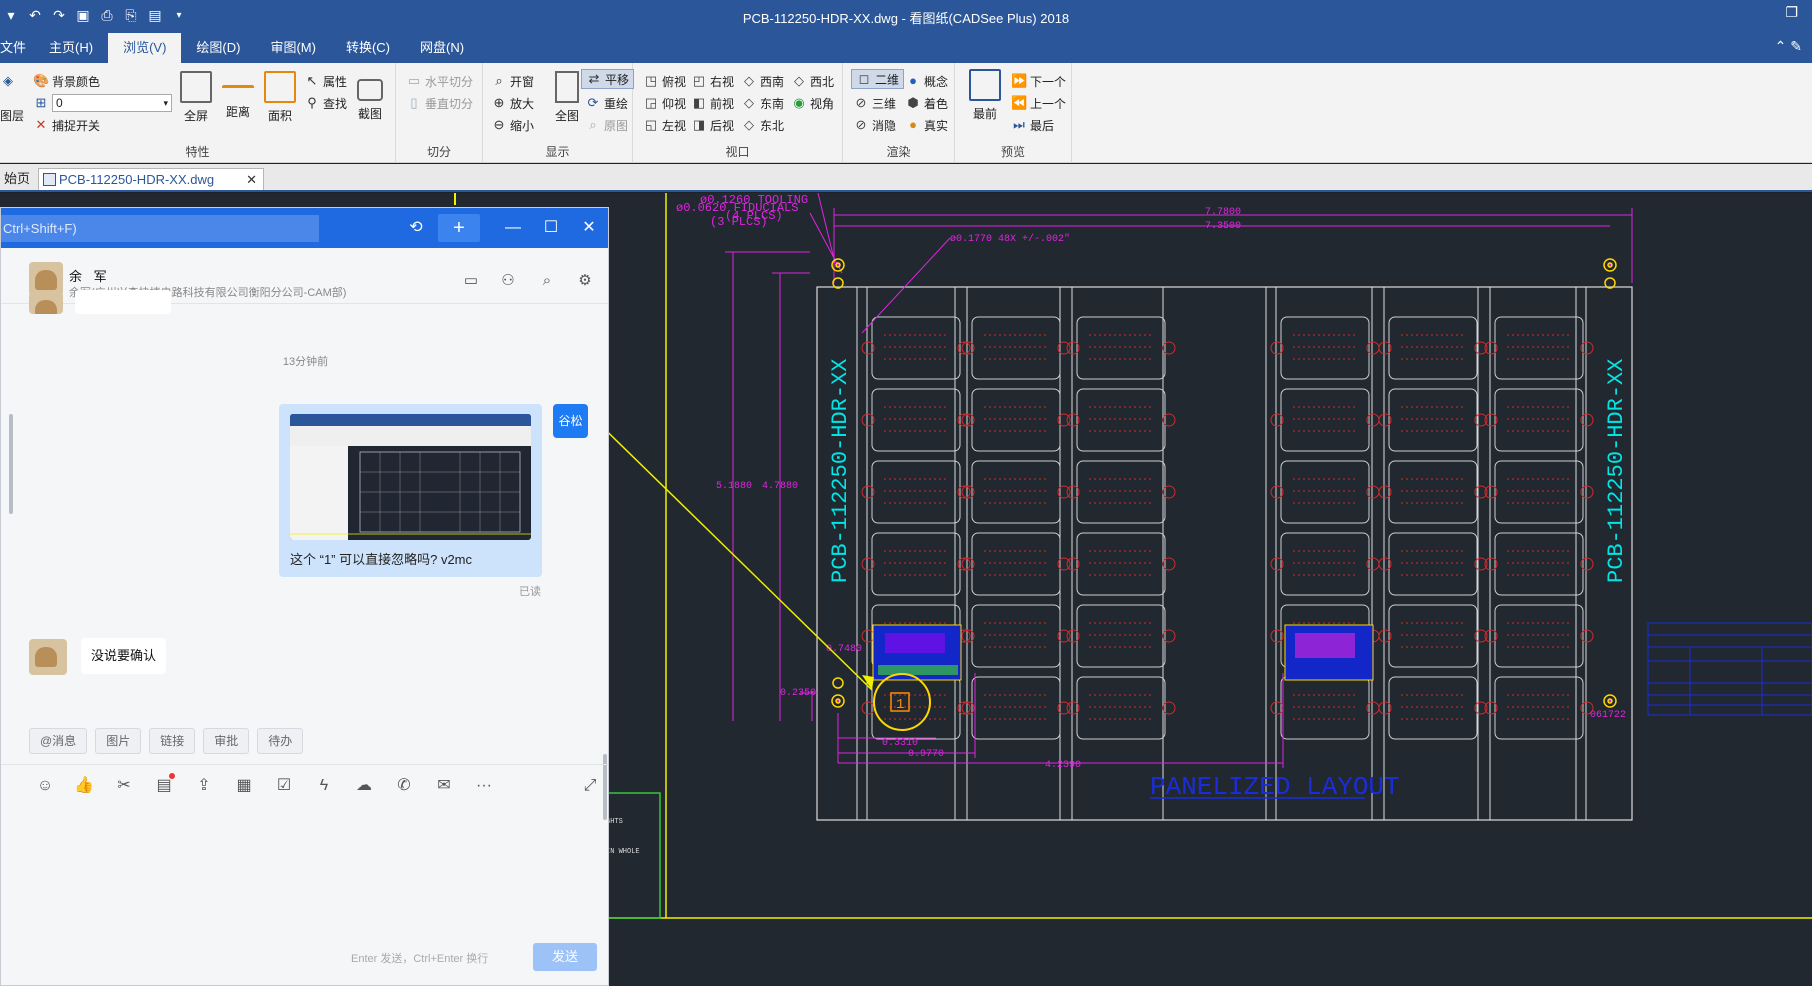  What do you see at coordinates (471, 281) in the screenshot?
I see `folder-icon: ▭` at bounding box center [471, 281].